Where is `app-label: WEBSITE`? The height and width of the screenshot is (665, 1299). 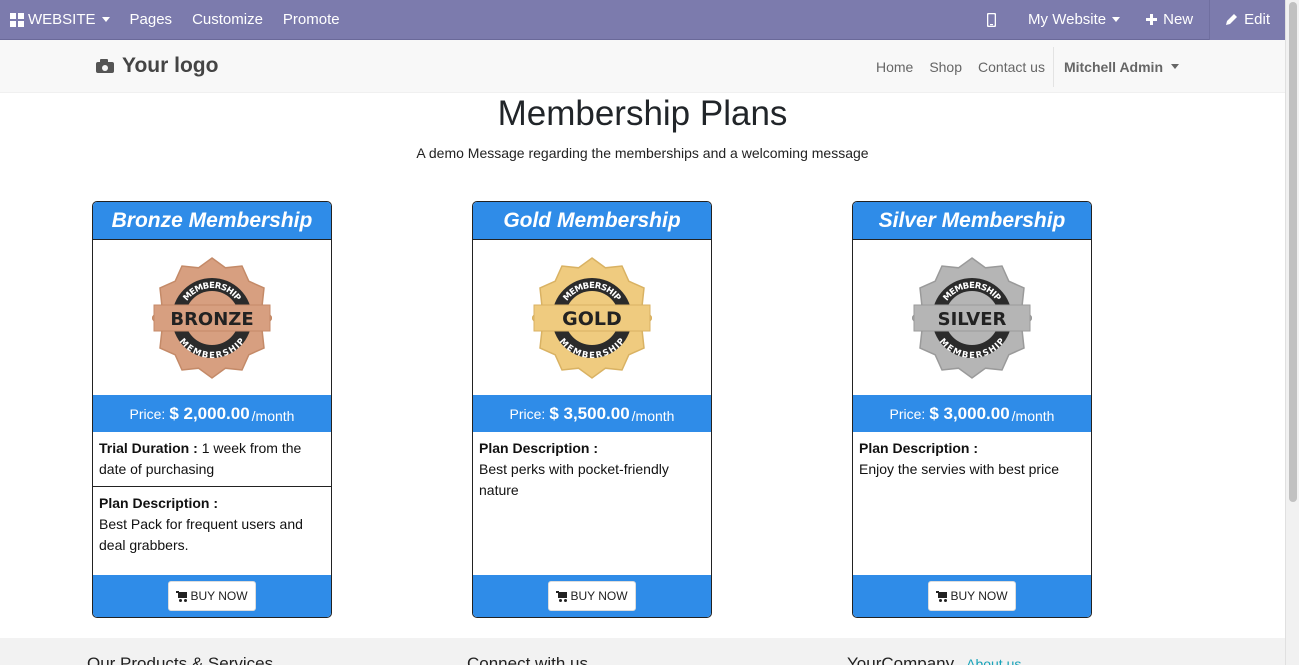 app-label: WEBSITE is located at coordinates (62, 19).